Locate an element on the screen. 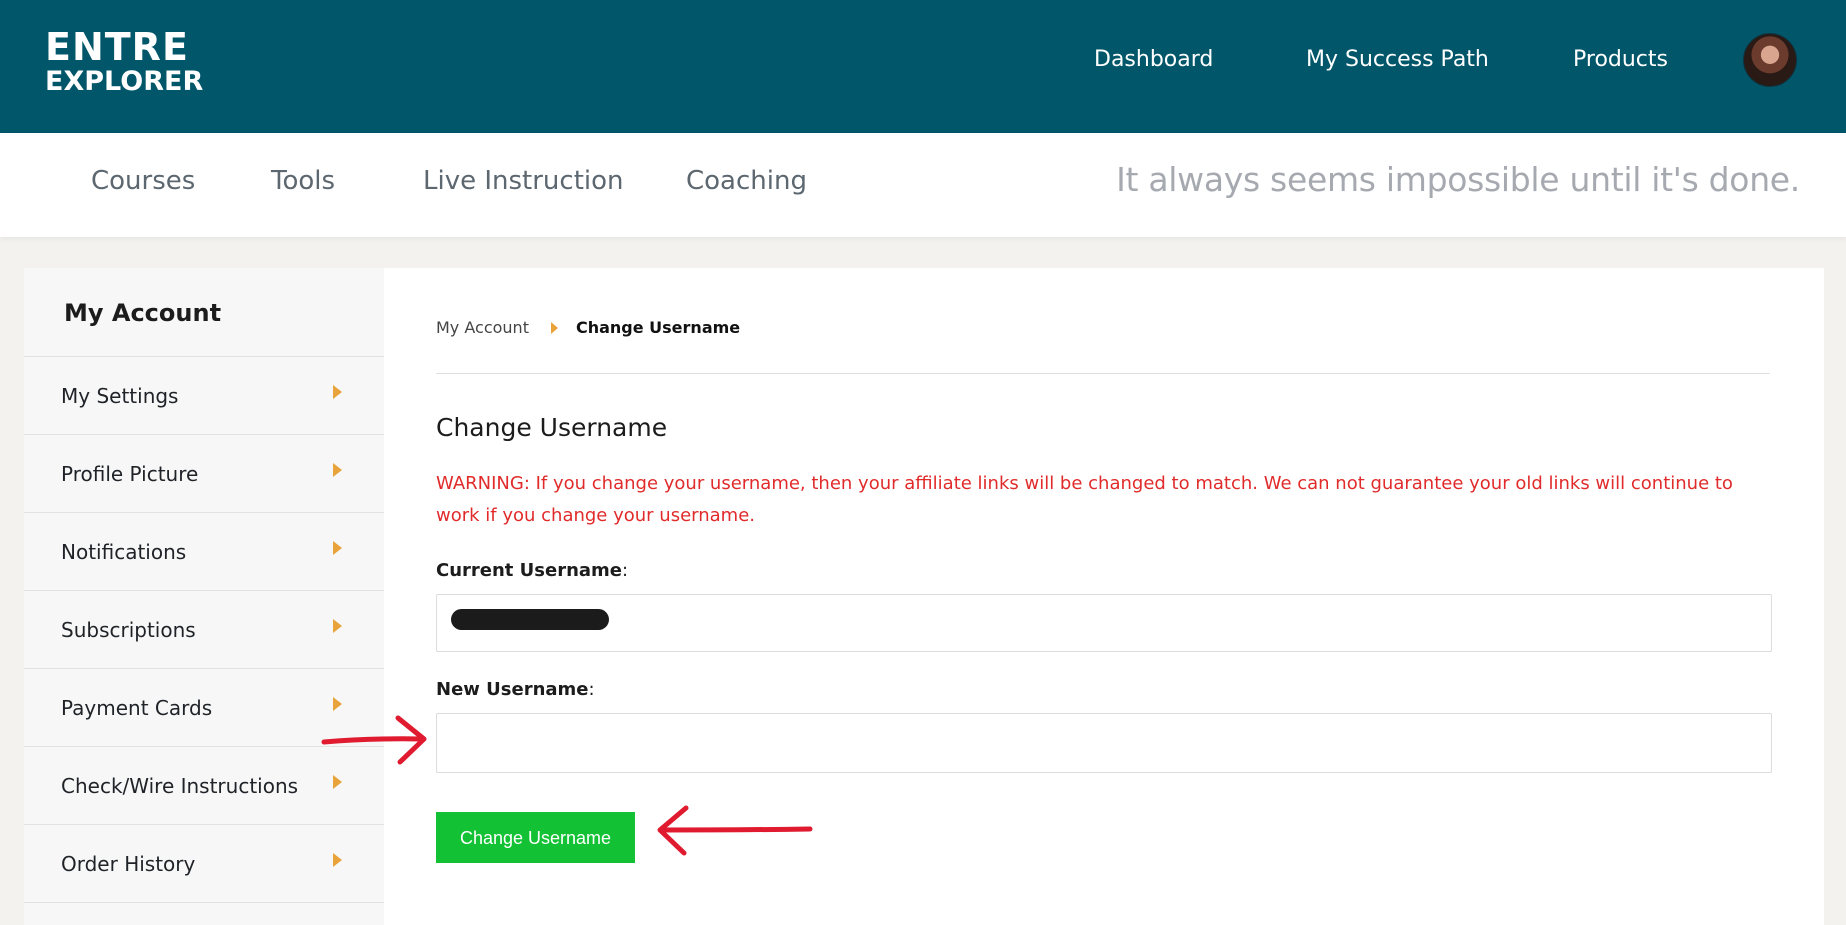 The width and height of the screenshot is (1846, 925). breadcrumb-parent: My Account is located at coordinates (482, 327).